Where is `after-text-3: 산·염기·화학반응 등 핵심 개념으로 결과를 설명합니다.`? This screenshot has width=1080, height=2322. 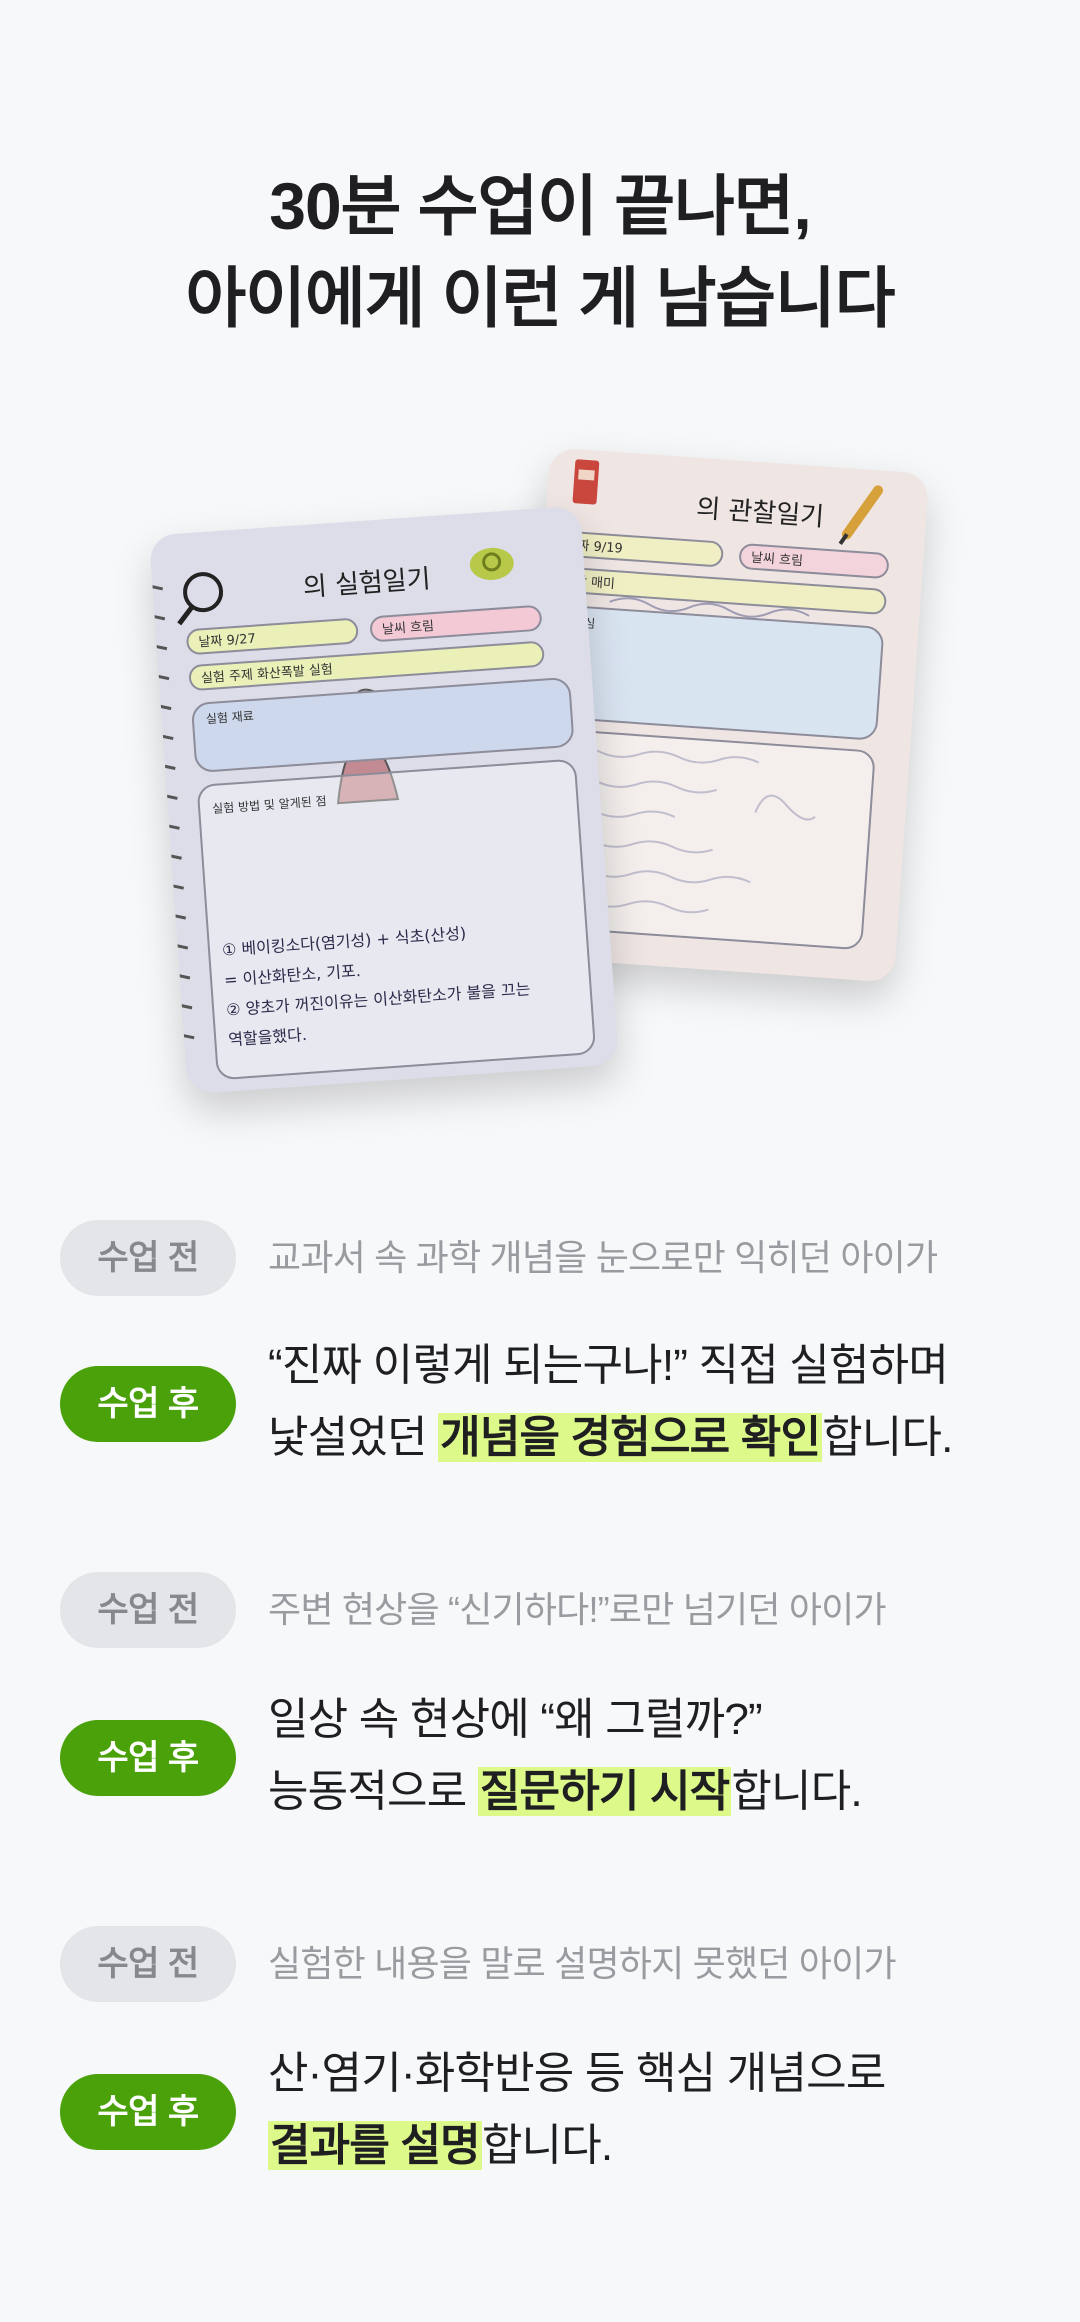 after-text-3: 산·염기·화학반응 등 핵심 개념으로 결과를 설명합니다. is located at coordinates (577, 2110).